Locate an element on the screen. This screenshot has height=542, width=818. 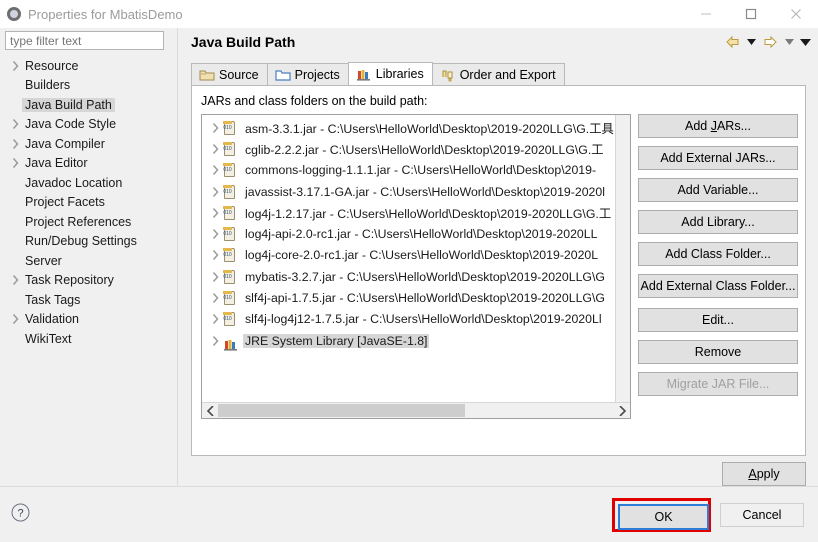
sidebar-item-java-compiler: Java Compiler is located at coordinates (89, 144).